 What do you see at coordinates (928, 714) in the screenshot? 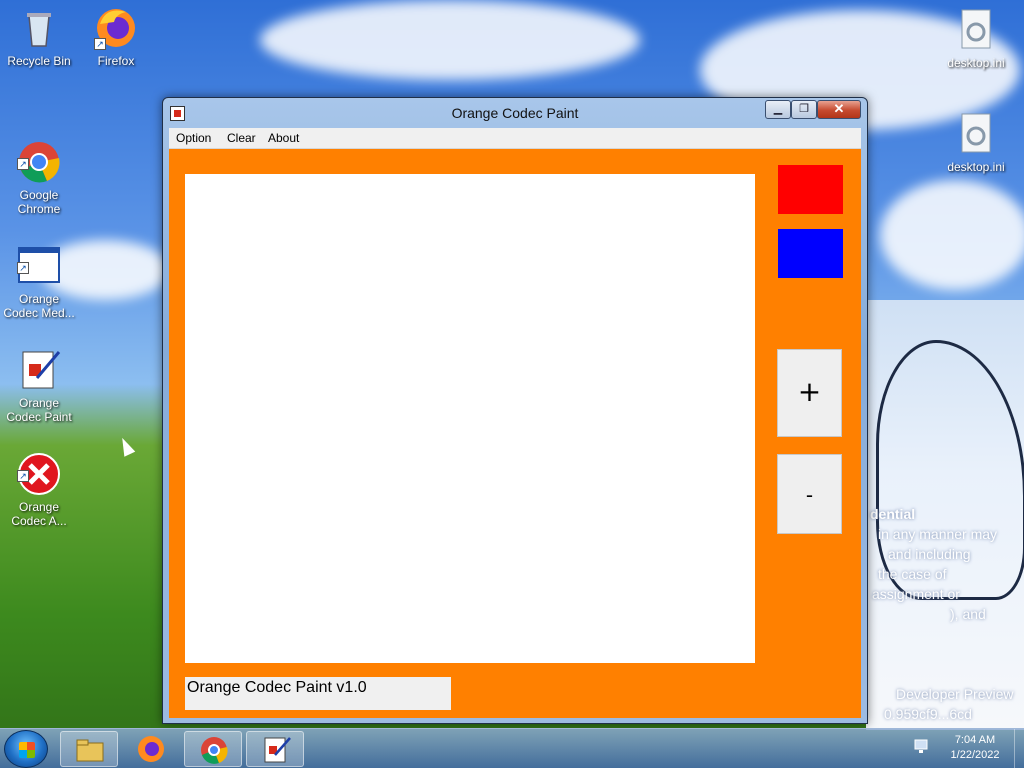
I see `wallpaper-text: 0.959cf9...6cd` at bounding box center [928, 714].